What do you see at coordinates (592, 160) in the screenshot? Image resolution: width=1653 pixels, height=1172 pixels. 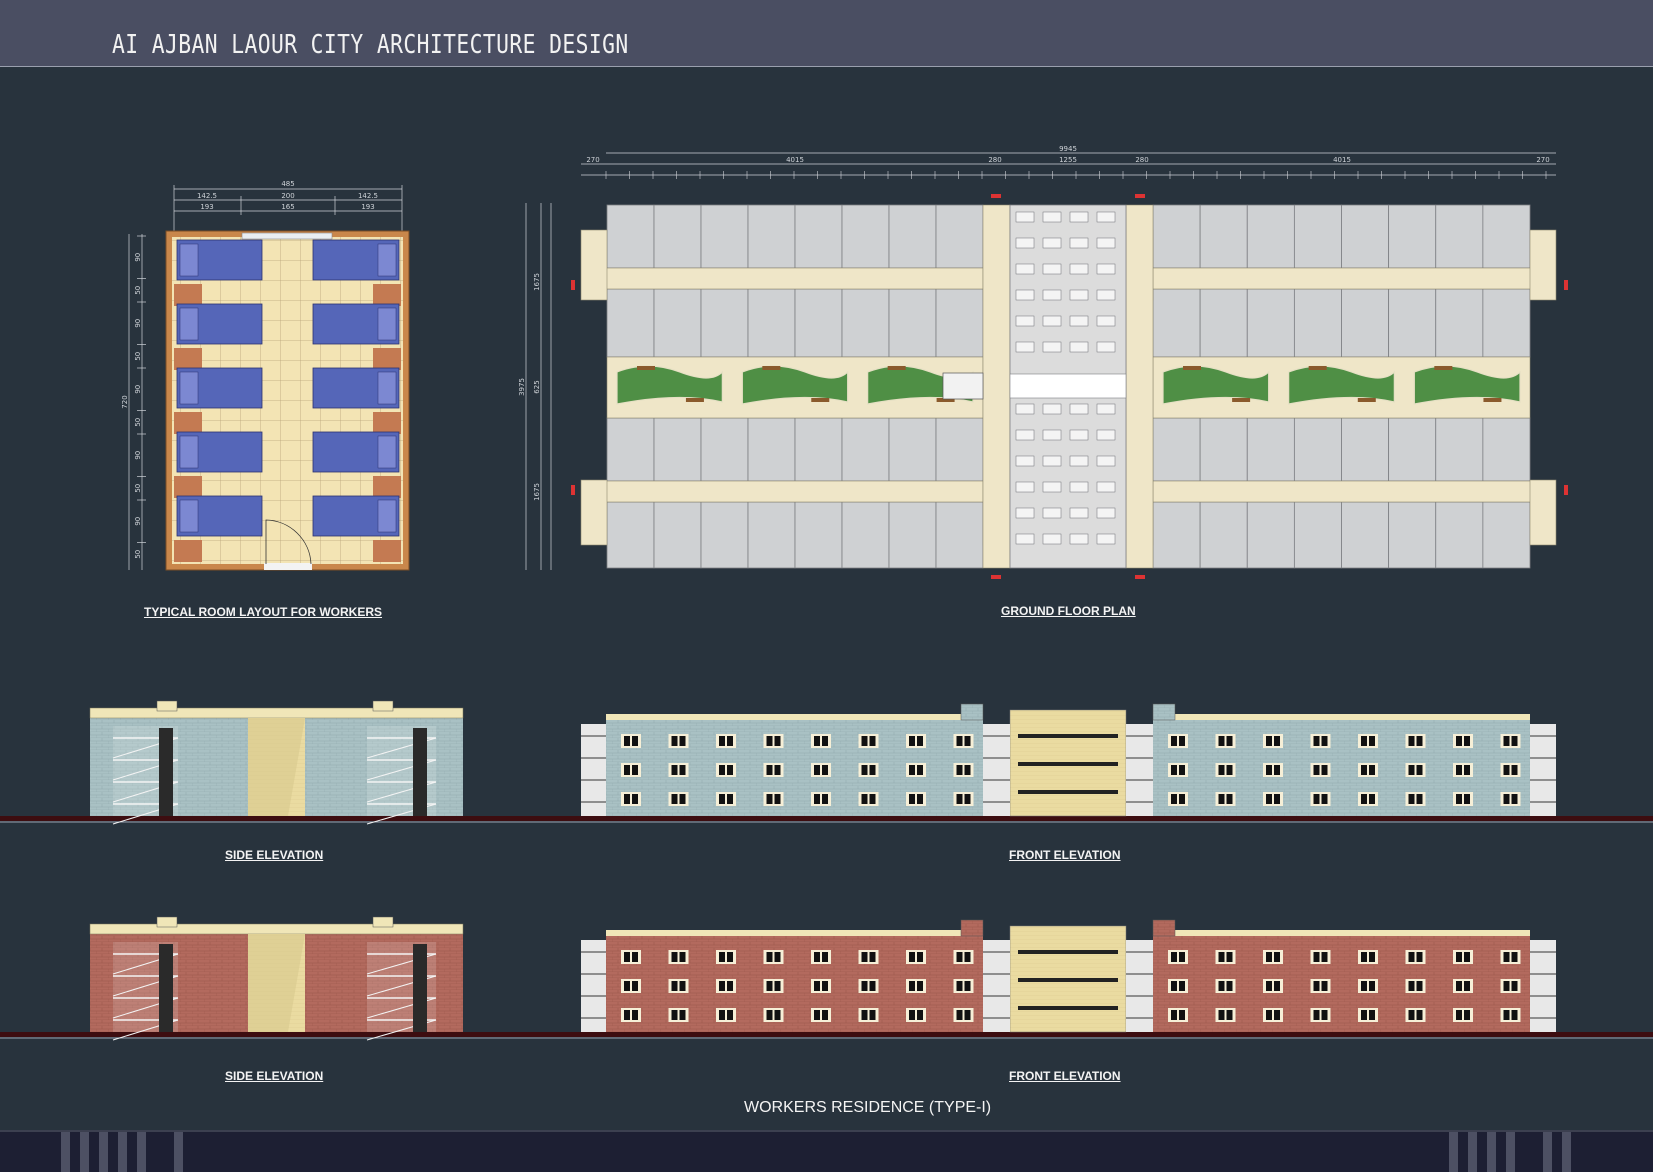 I see `plan-dim-label: 270` at bounding box center [592, 160].